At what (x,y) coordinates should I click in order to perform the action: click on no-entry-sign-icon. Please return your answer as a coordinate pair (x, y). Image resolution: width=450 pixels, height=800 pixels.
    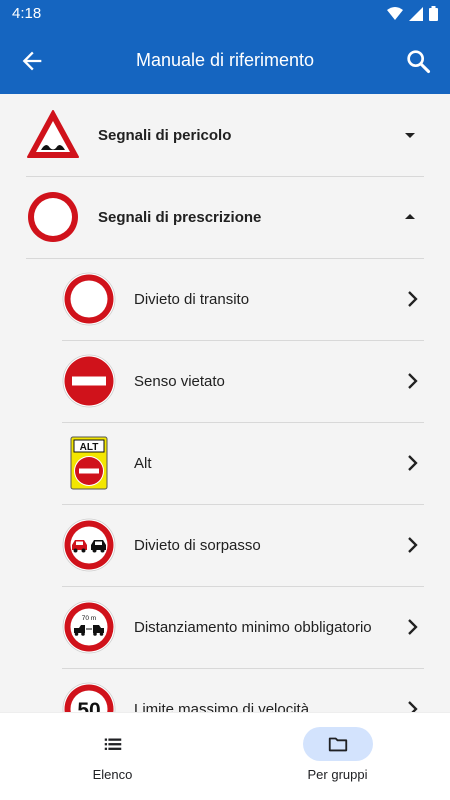
    Looking at the image, I should click on (89, 381).